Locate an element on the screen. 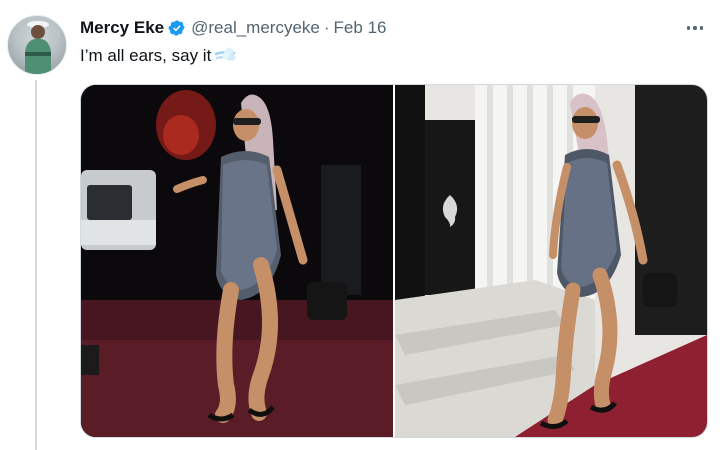 This screenshot has width=720, height=450. avatar-belt is located at coordinates (38, 54).